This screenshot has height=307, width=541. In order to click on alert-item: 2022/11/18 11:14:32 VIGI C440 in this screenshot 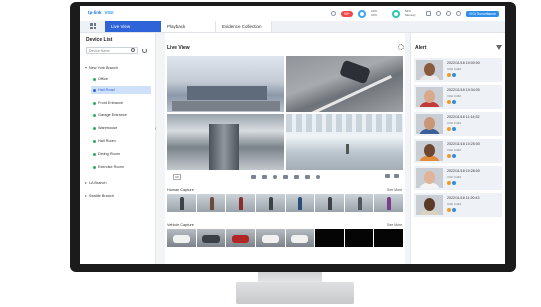, I will do `click(458, 124)`.